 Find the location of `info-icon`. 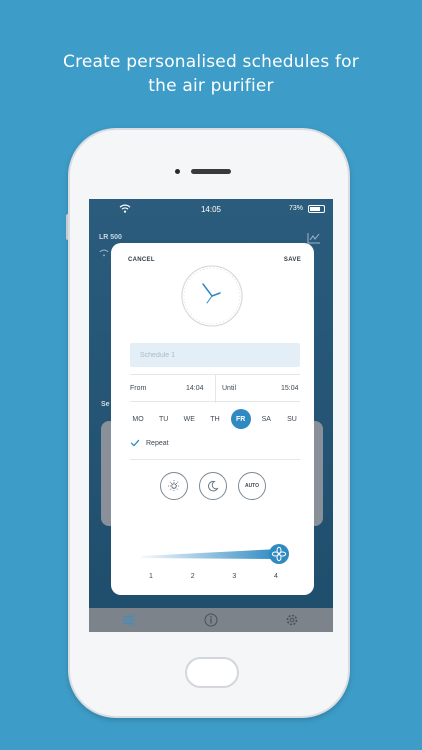

info-icon is located at coordinates (211, 620).